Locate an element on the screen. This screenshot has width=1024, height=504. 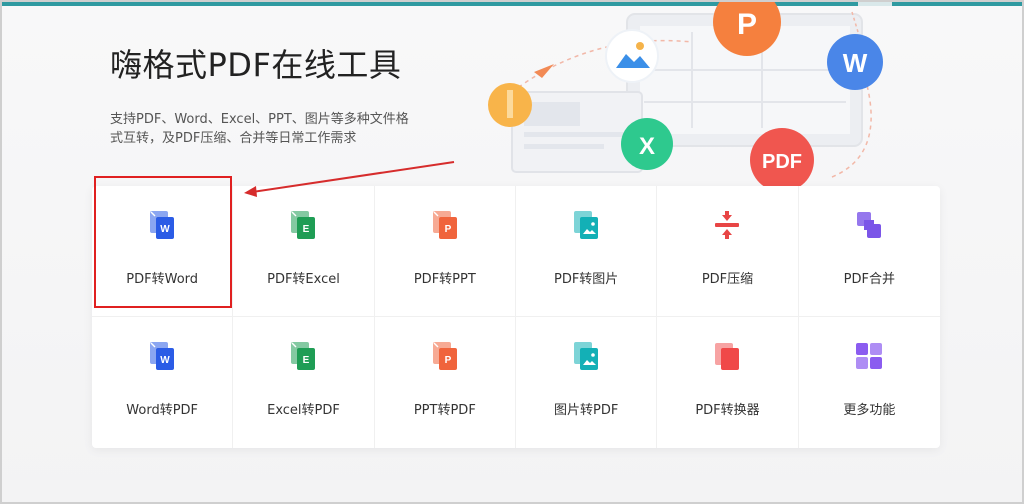
image-to-pdf-icon is located at coordinates (586, 356).